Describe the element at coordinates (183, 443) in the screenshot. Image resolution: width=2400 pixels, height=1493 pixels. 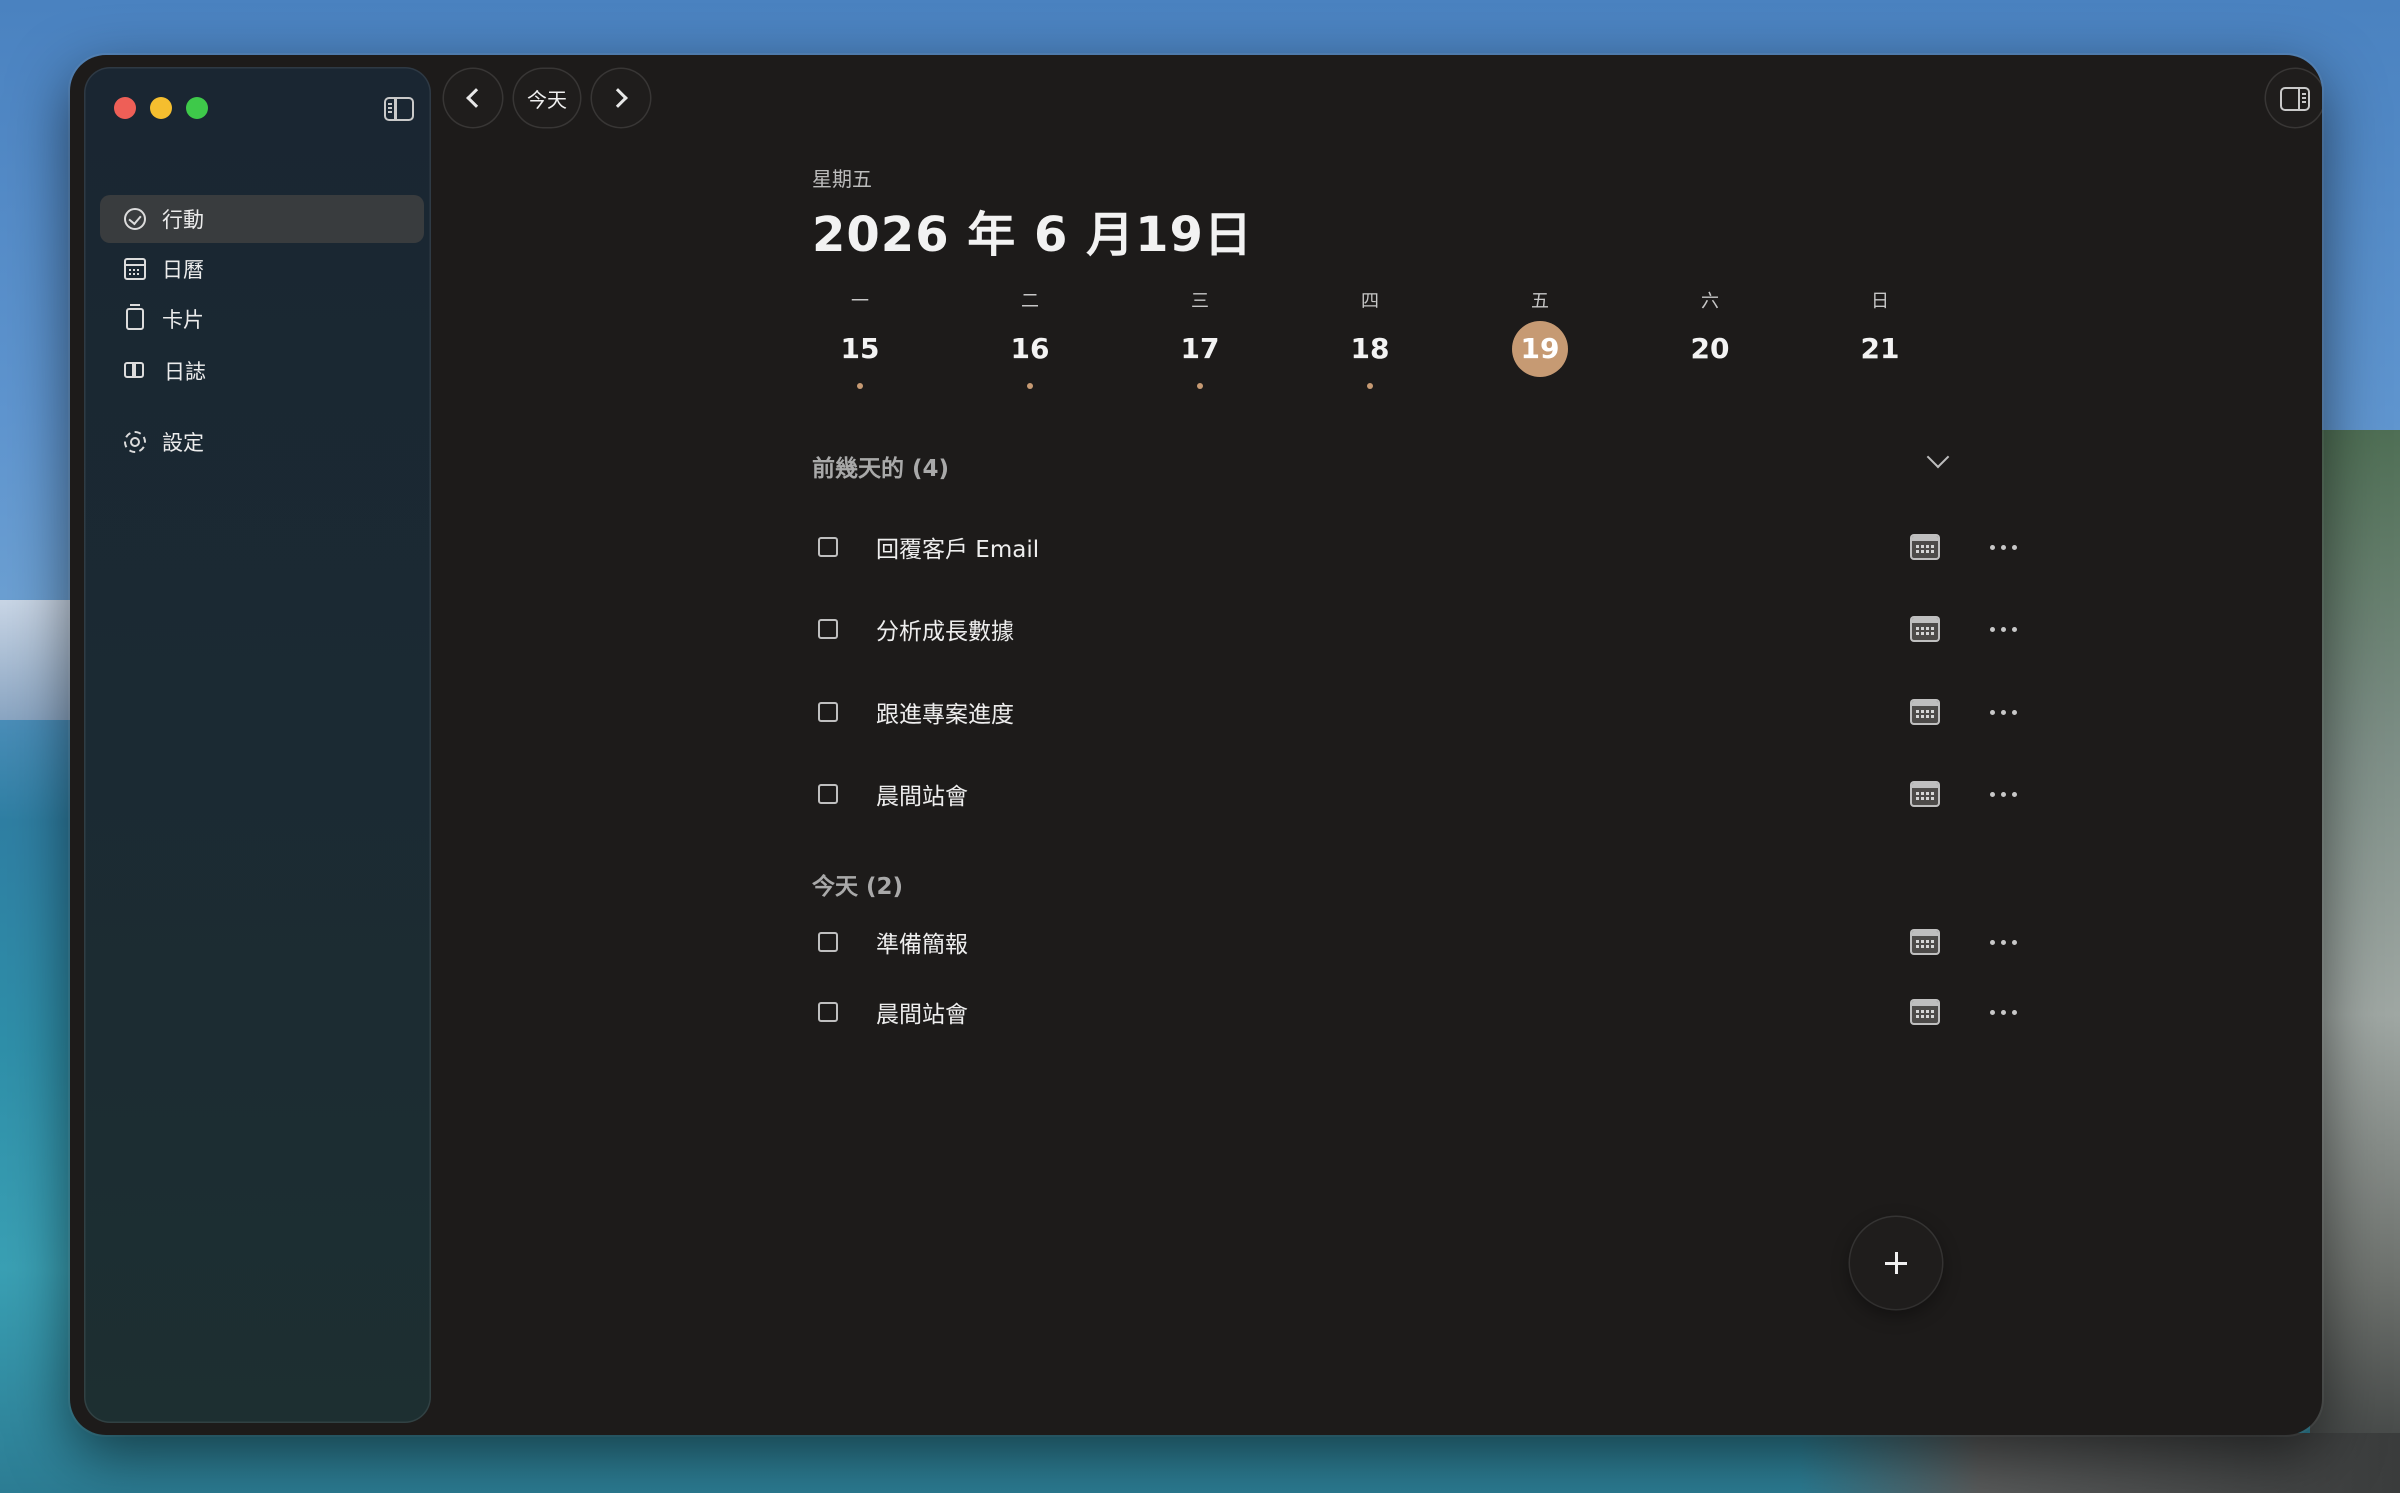
I see `sidebar-item-label: 設定` at that location.